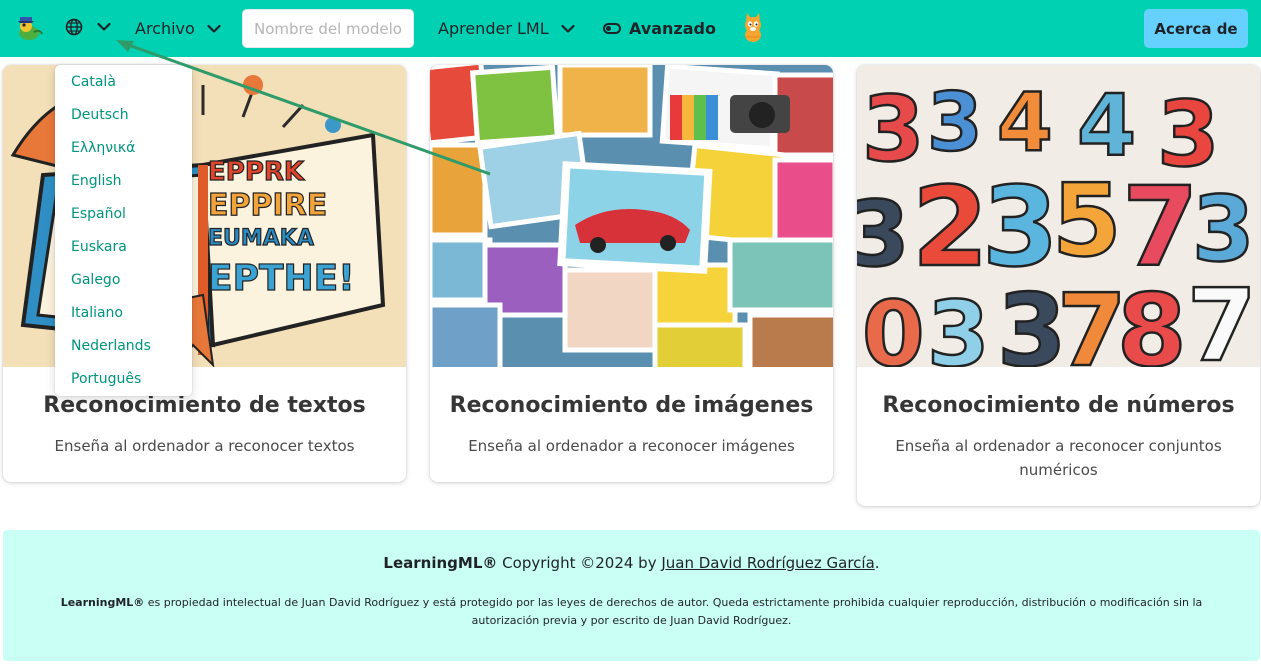 The image size is (1261, 670). Describe the element at coordinates (123, 386) in the screenshot. I see `language-option-portuguese: Português` at that location.